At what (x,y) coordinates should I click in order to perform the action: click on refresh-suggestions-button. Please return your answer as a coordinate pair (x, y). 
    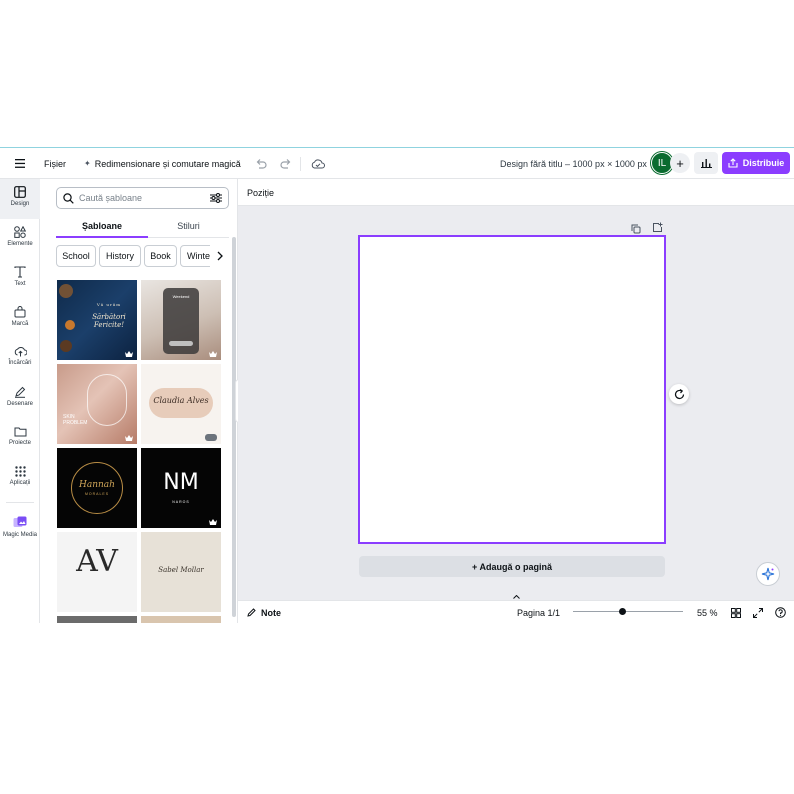
    Looking at the image, I should click on (679, 394).